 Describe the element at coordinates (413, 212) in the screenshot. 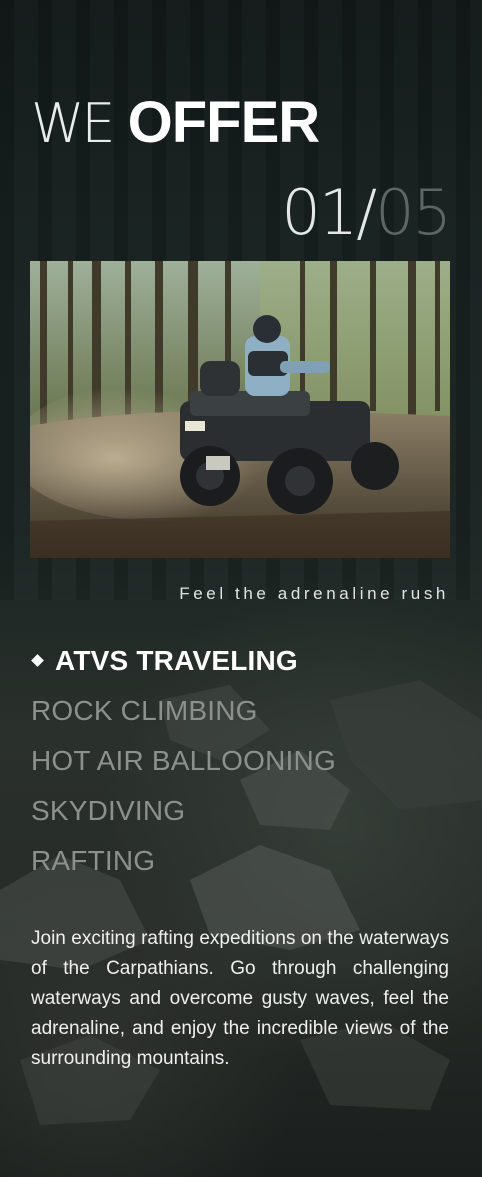

I see `slide-counter-total: 05` at that location.